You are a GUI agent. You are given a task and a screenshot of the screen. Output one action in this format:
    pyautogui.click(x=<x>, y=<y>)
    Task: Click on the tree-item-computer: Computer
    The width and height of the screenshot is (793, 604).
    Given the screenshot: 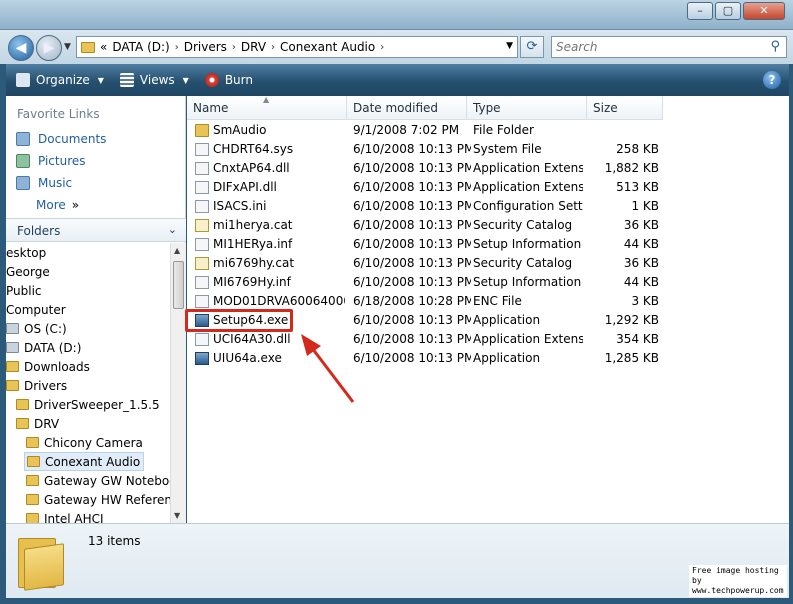 What is the action you would take?
    pyautogui.click(x=36, y=309)
    